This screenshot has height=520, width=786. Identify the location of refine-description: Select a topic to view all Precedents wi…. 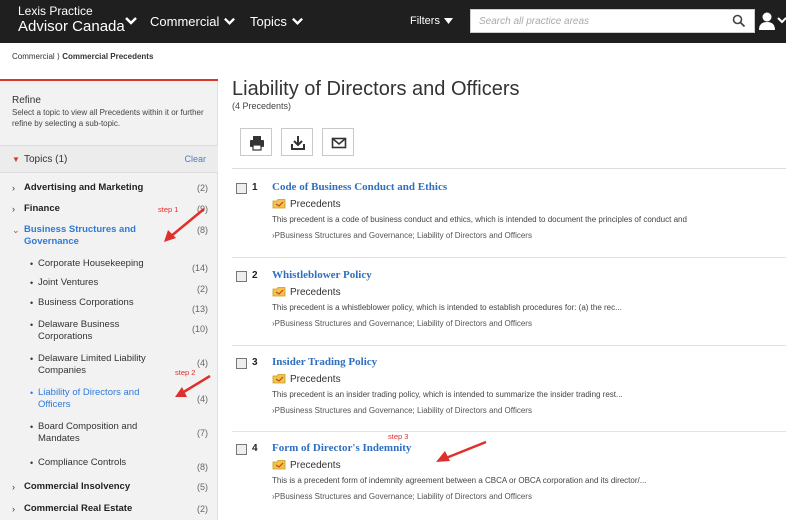
(108, 118).